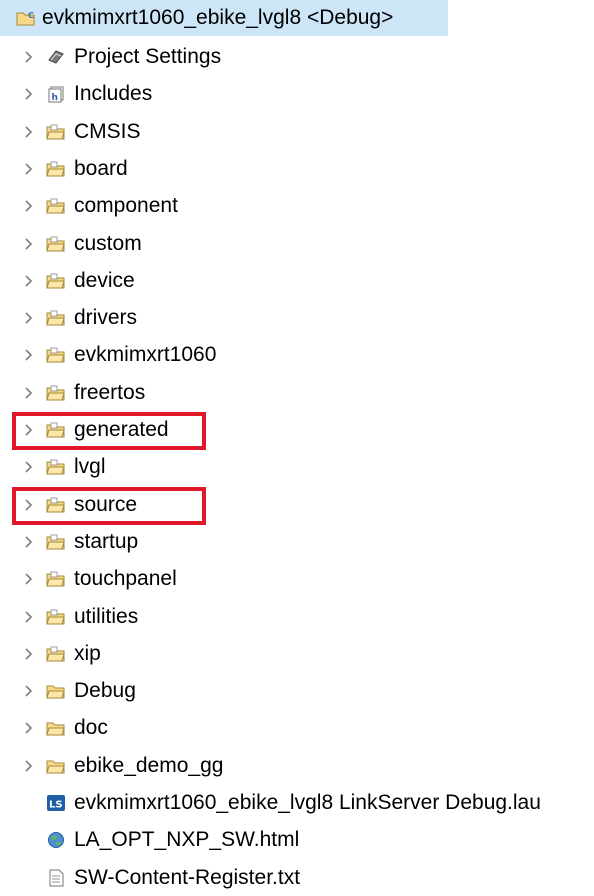  Describe the element at coordinates (126, 206) in the screenshot. I see `tree-item-label: component` at that location.